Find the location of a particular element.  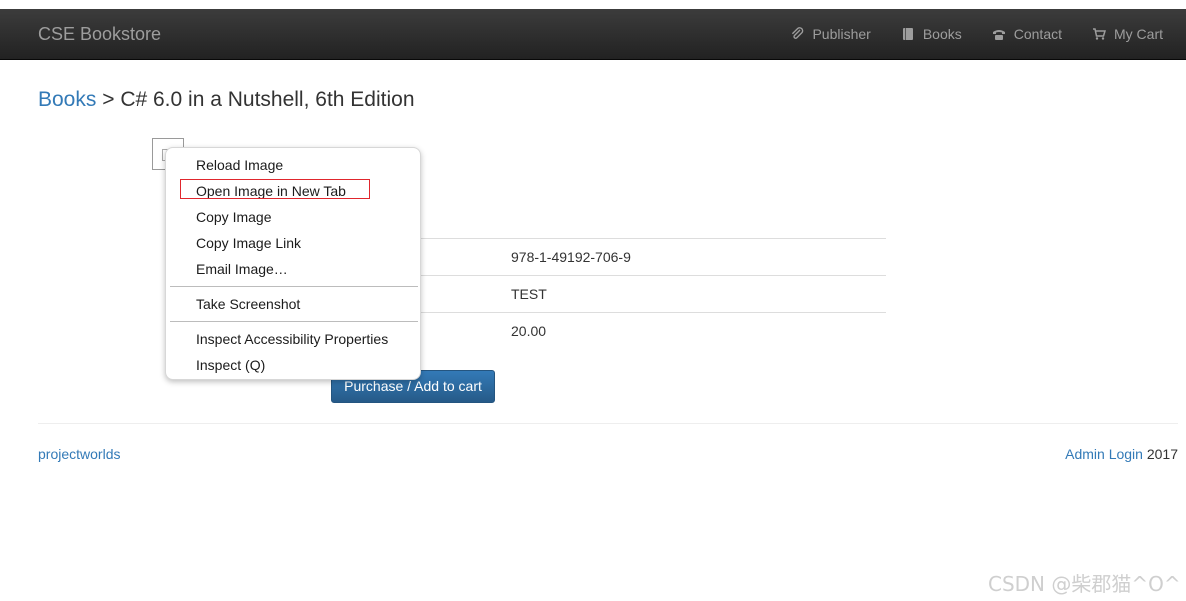

detail-value-publisher: TEST is located at coordinates (694, 294).